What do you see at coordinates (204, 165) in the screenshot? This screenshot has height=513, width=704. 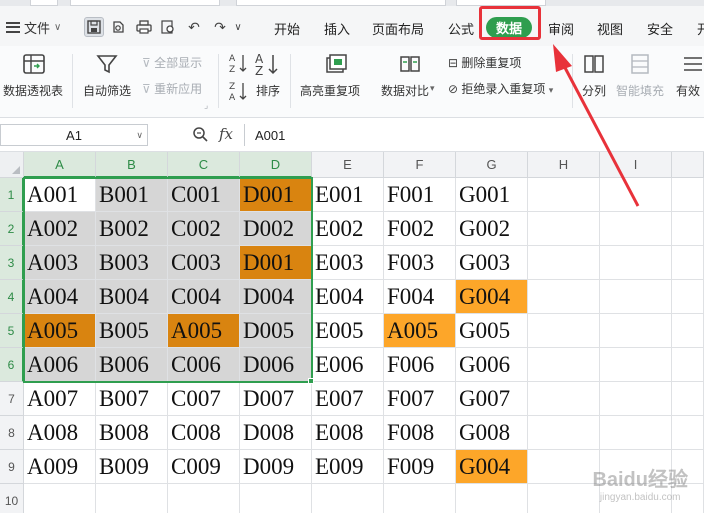 I see `column-header-c: C` at bounding box center [204, 165].